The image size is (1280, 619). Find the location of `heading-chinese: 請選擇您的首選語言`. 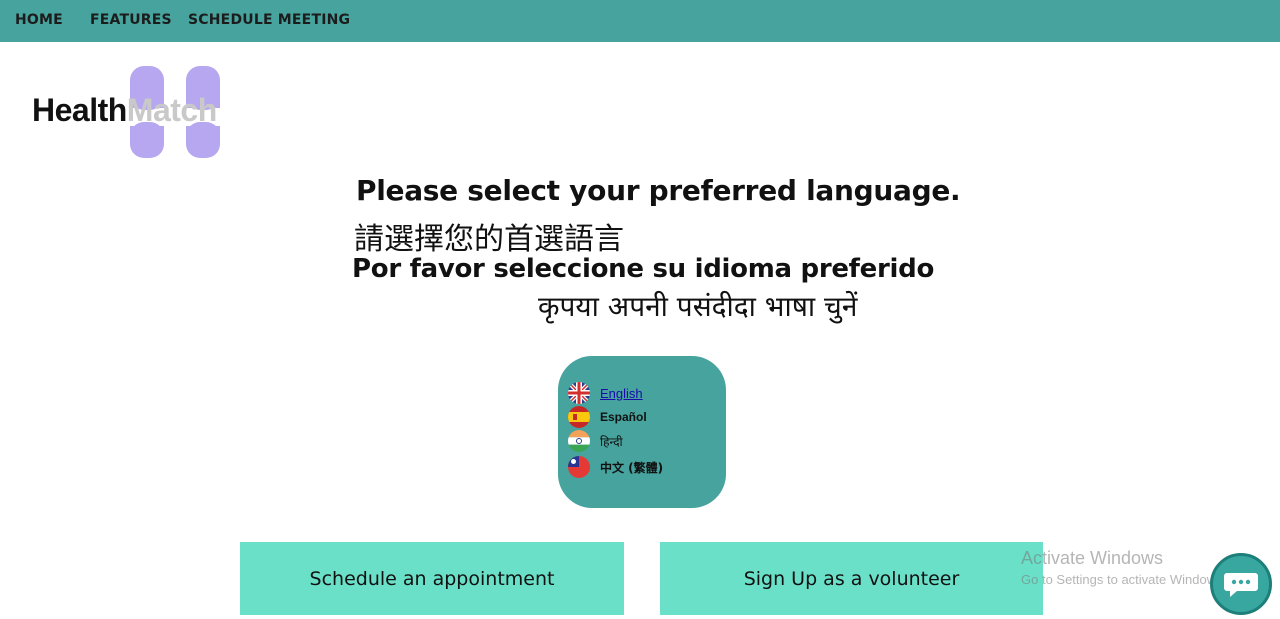

heading-chinese: 請選擇您的首選語言 is located at coordinates (489, 239).